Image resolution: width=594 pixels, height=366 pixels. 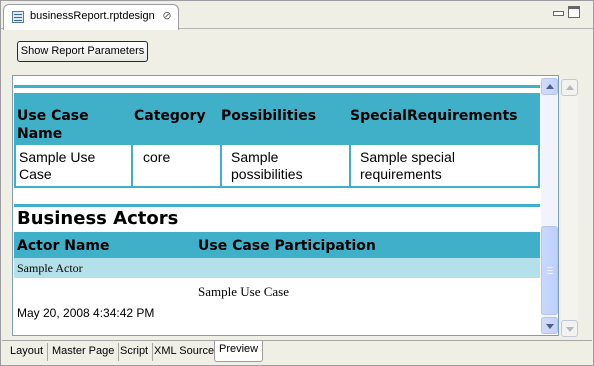 I want to click on col-header-use-case-participation: Use Case Participation, so click(x=287, y=246).